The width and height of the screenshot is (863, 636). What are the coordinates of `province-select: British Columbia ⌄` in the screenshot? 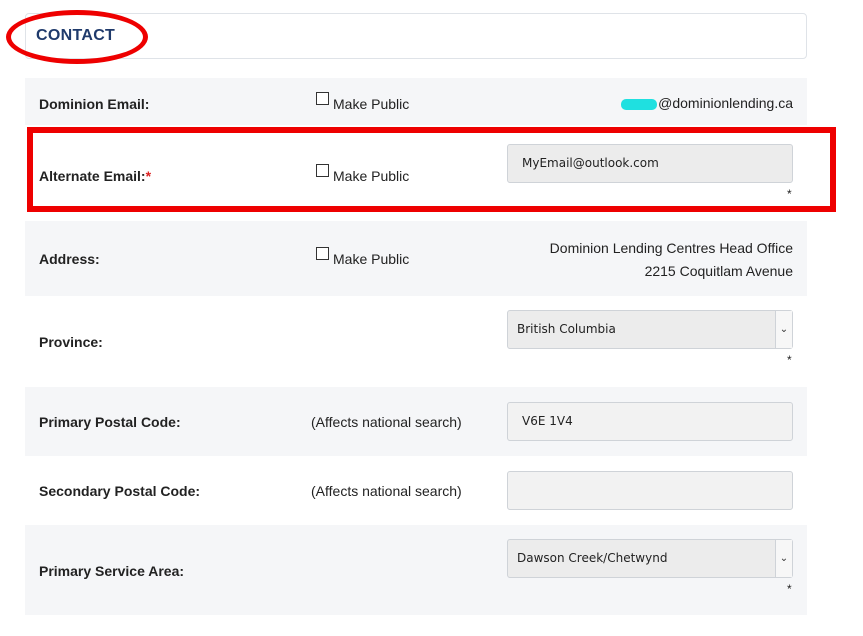 It's located at (650, 329).